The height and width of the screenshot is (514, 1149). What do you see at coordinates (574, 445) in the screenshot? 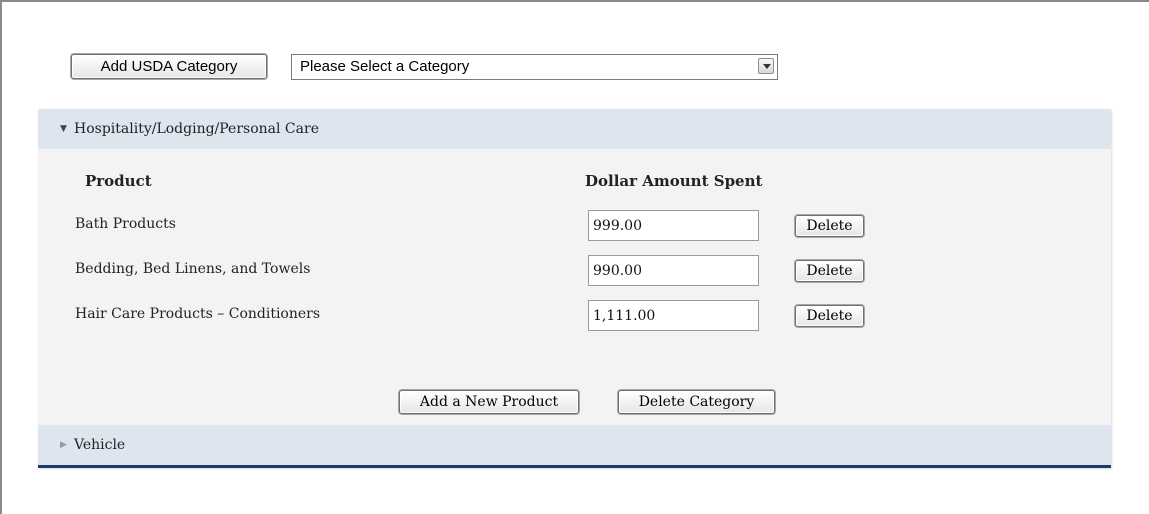
I see `section-header-vehicle: ▶ Vehicle` at bounding box center [574, 445].